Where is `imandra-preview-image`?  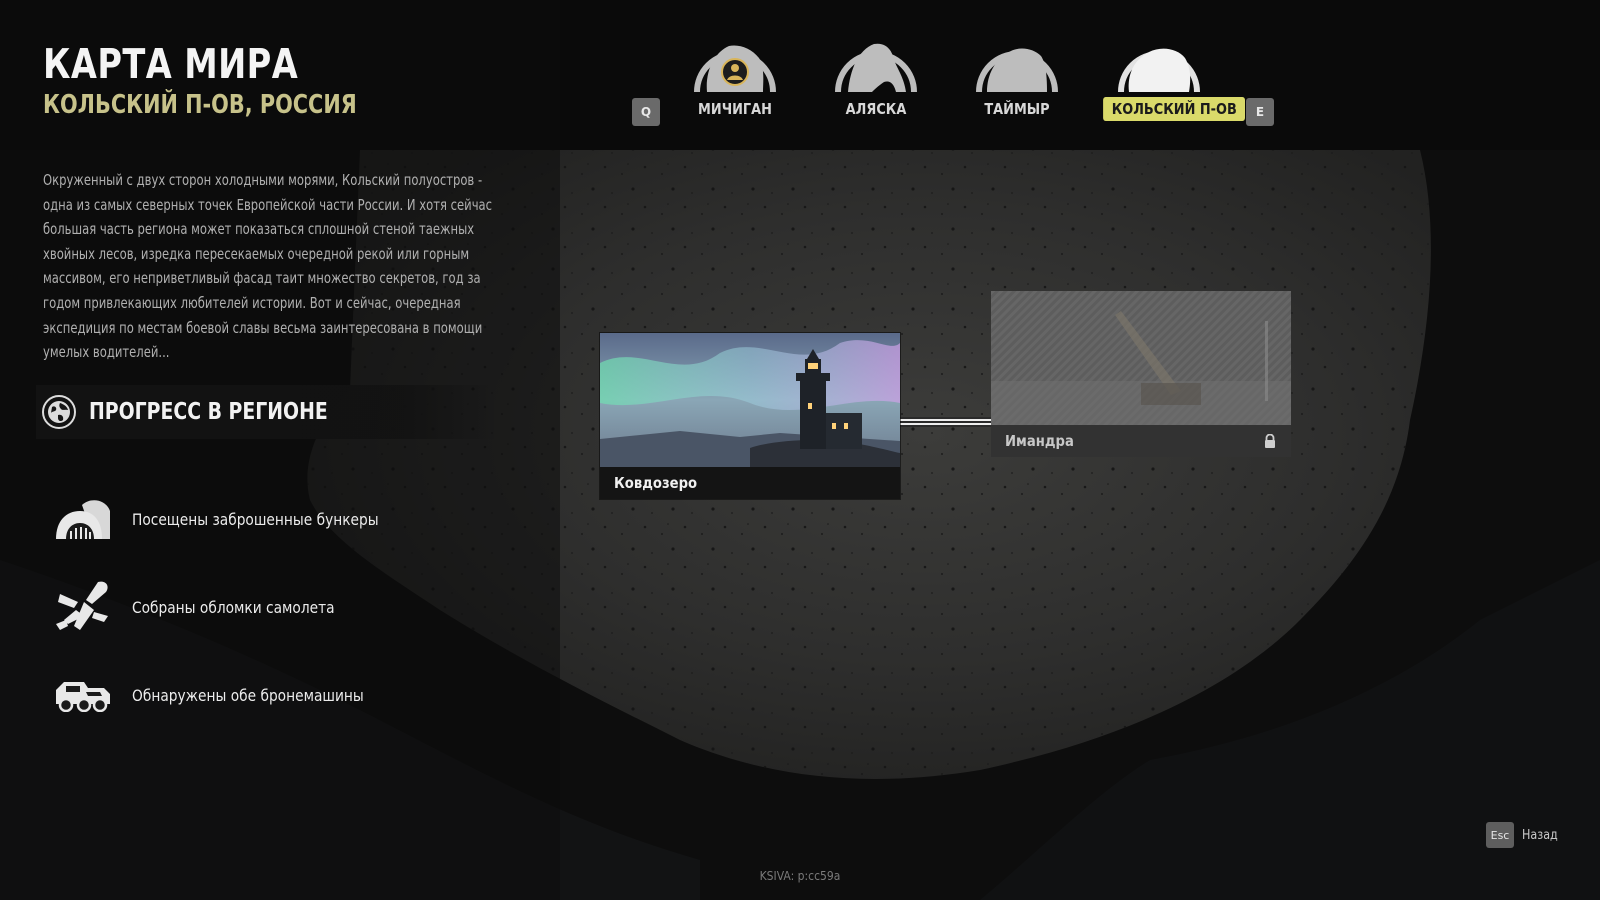 imandra-preview-image is located at coordinates (1141, 358).